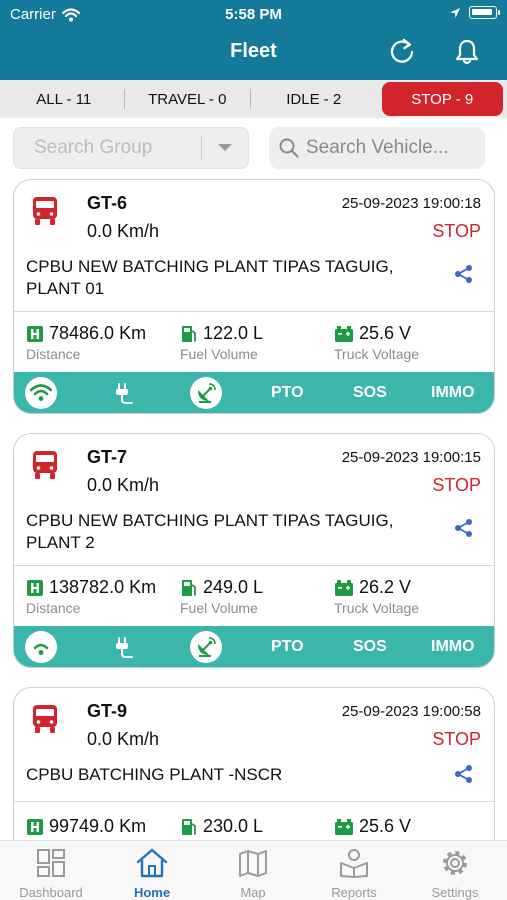  What do you see at coordinates (402, 51) in the screenshot?
I see `refresh-icon` at bounding box center [402, 51].